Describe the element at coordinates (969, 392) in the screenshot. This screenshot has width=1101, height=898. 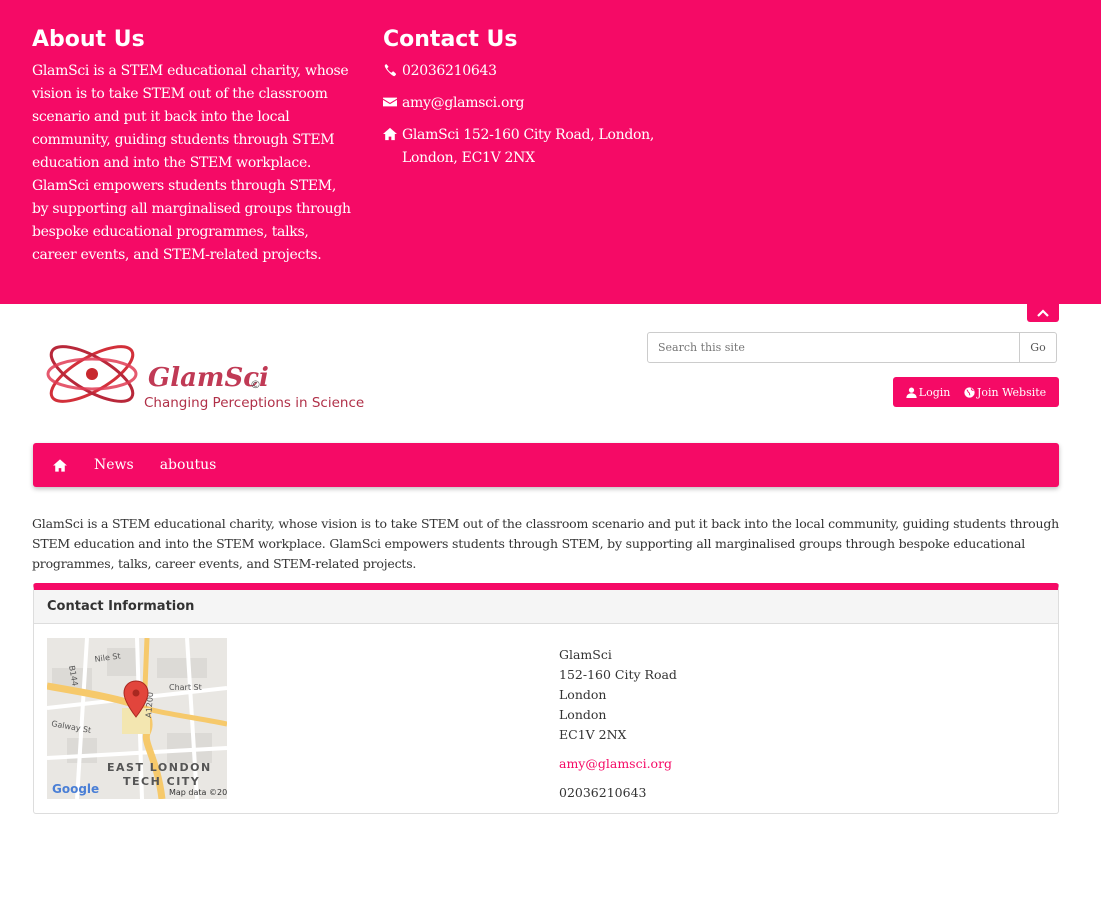
I see `globe-icon` at that location.